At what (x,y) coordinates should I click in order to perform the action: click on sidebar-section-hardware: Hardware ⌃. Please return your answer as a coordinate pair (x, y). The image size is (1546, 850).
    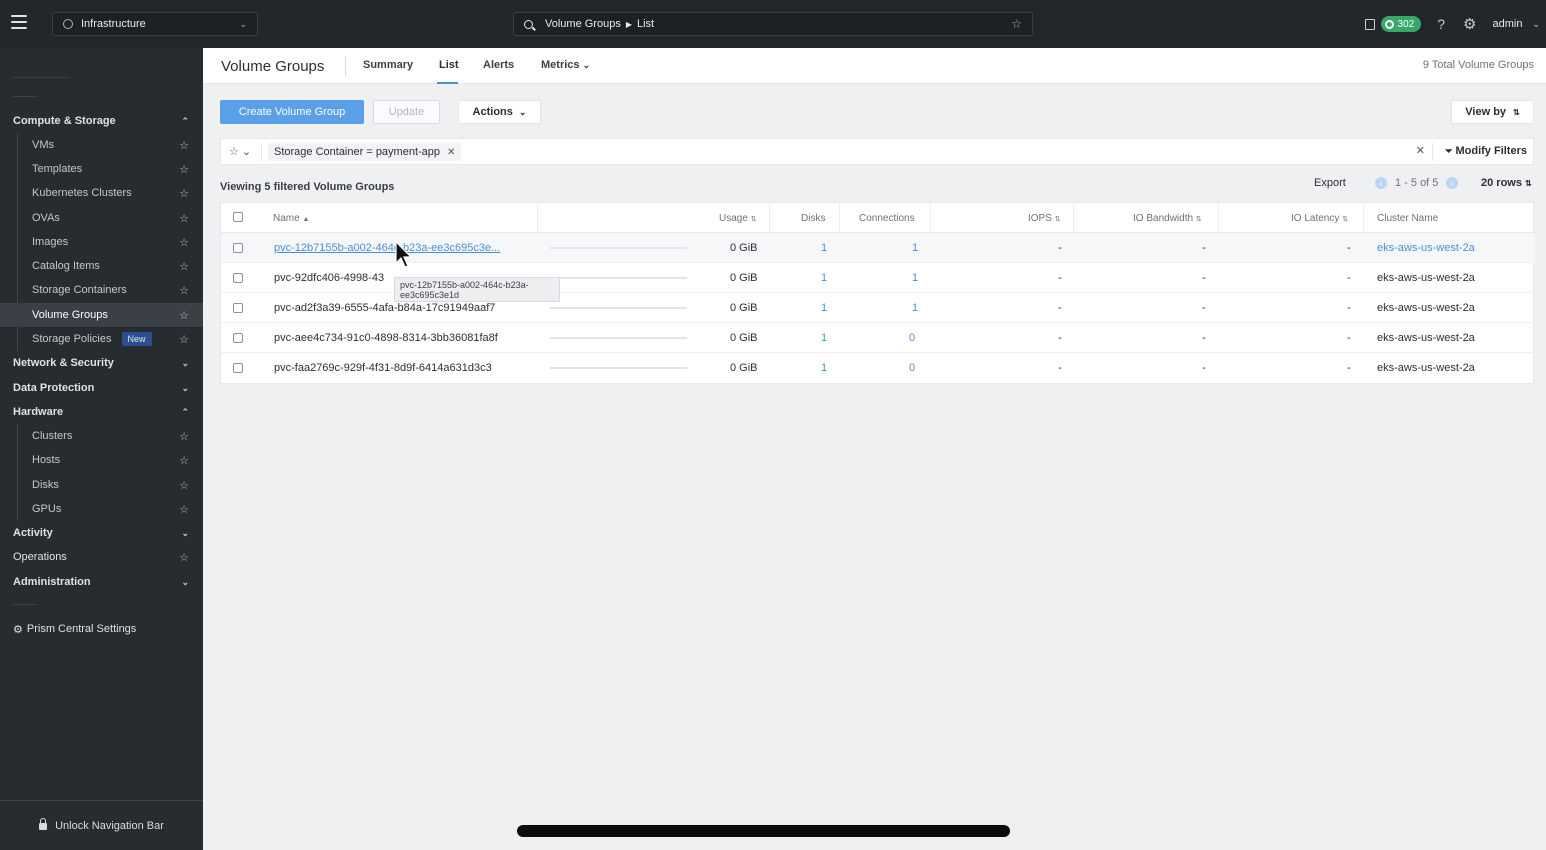
    Looking at the image, I should click on (101, 412).